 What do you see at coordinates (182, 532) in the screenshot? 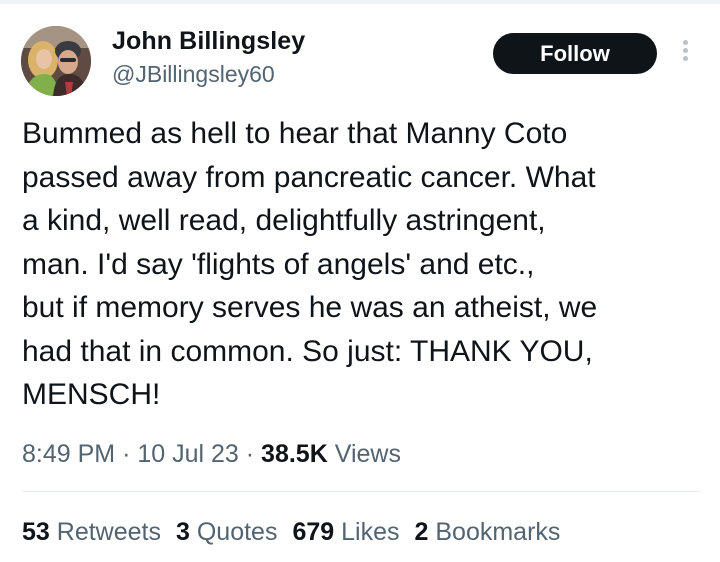
I see `quotes-count: 3` at bounding box center [182, 532].